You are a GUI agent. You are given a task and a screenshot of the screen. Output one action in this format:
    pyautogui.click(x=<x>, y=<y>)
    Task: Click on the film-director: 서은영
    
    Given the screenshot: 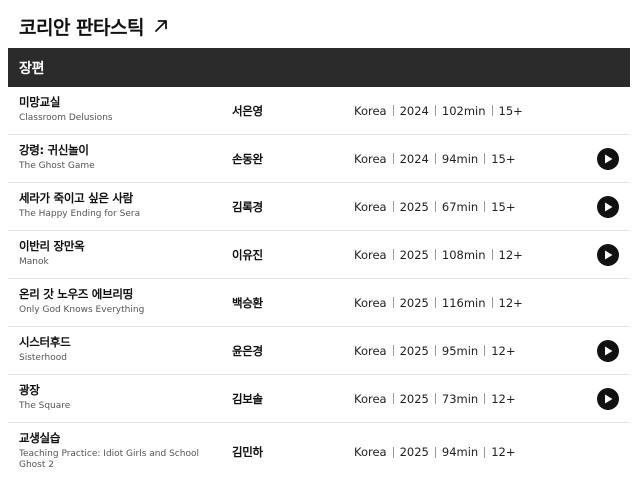 What is the action you would take?
    pyautogui.click(x=247, y=110)
    